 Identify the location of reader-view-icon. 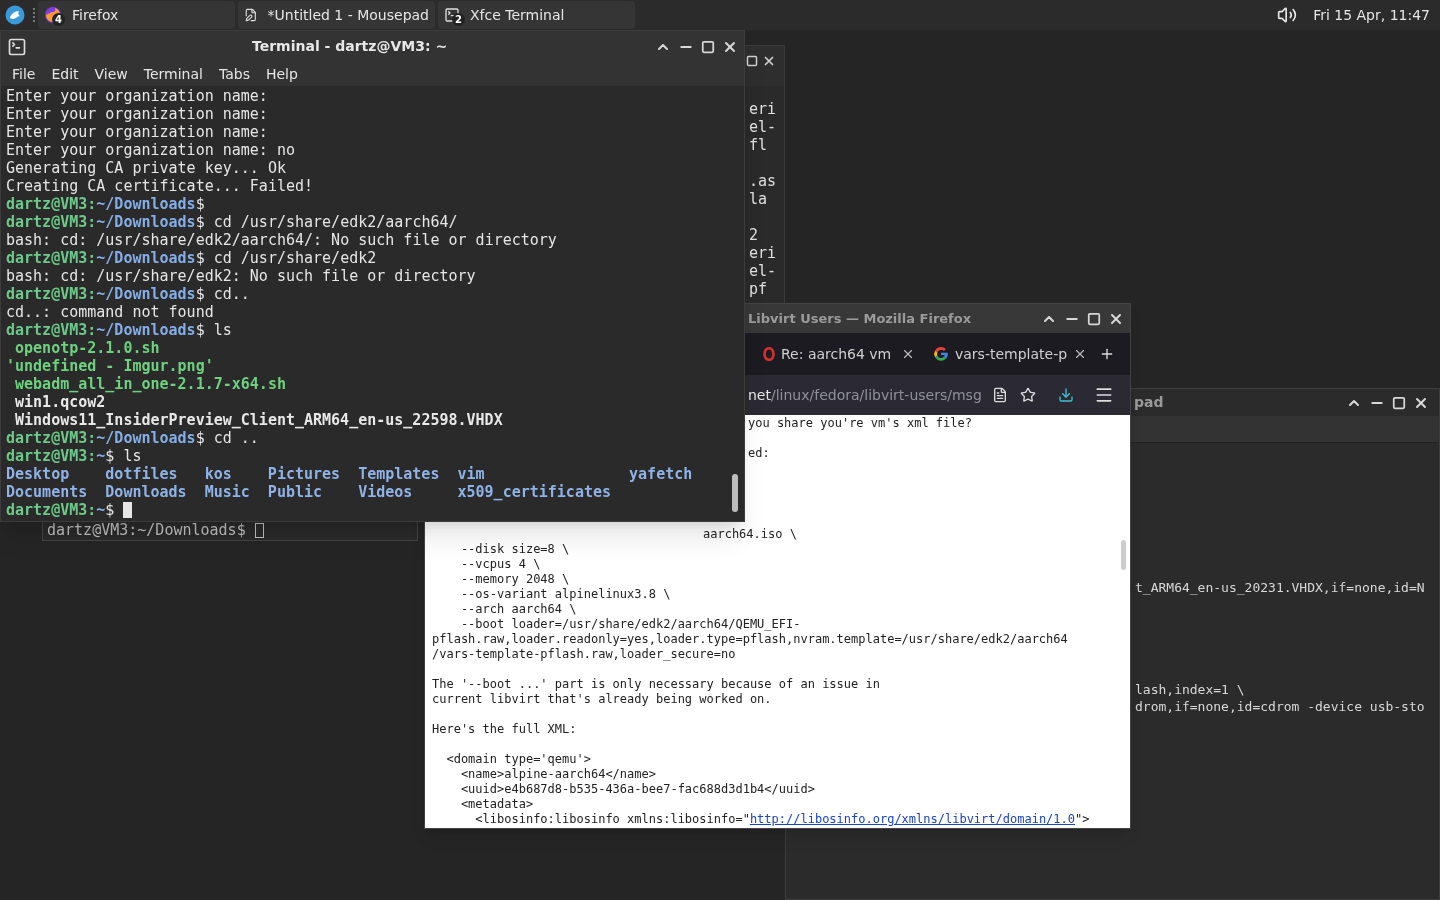
(999, 395).